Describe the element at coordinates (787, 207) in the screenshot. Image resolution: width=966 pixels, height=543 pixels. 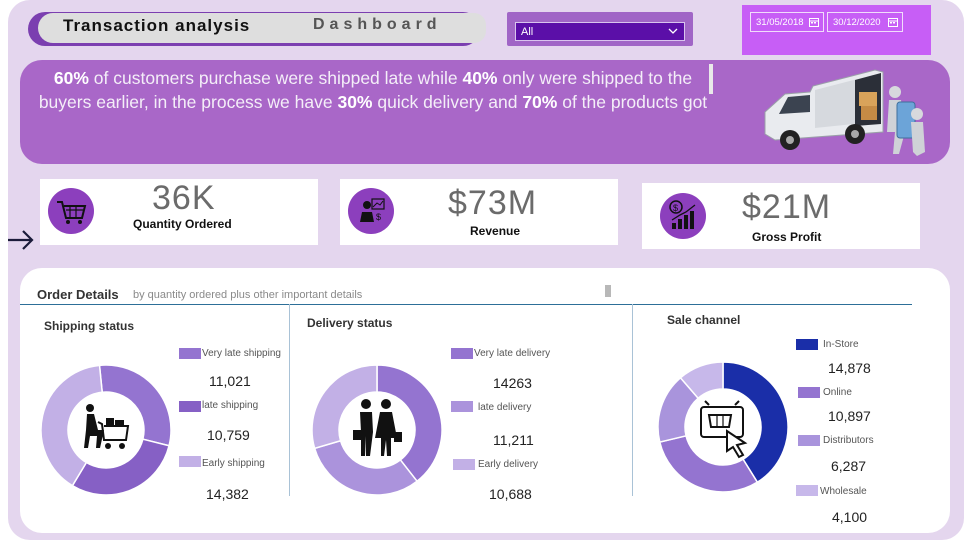
I see `kpi-value: $21M` at that location.